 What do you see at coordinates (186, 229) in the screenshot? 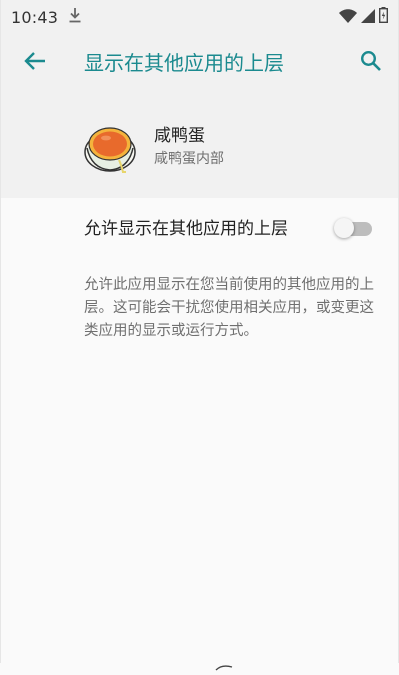
I see `permission-label: 允许显示在其他应用的上层` at bounding box center [186, 229].